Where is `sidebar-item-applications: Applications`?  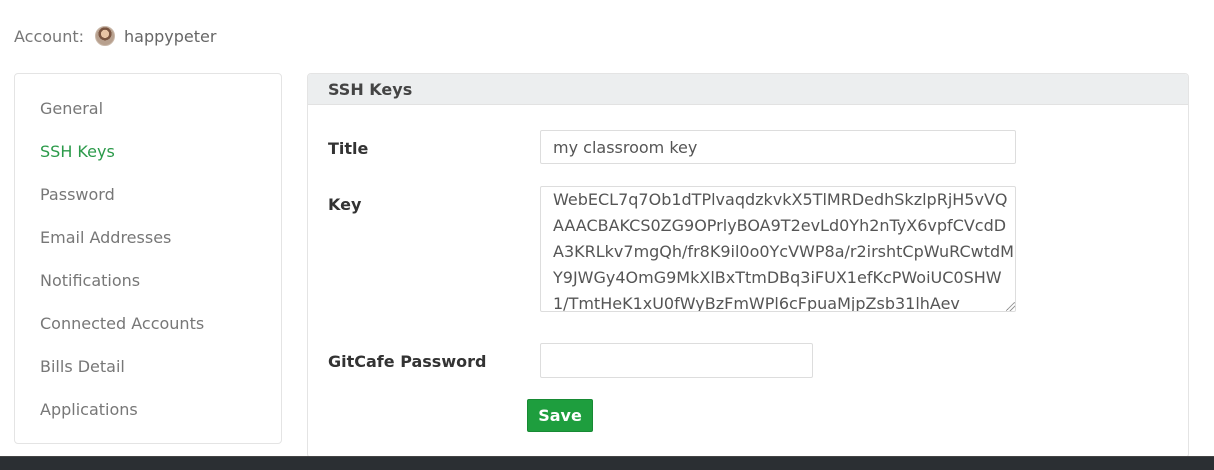
sidebar-item-applications: Applications is located at coordinates (148, 409).